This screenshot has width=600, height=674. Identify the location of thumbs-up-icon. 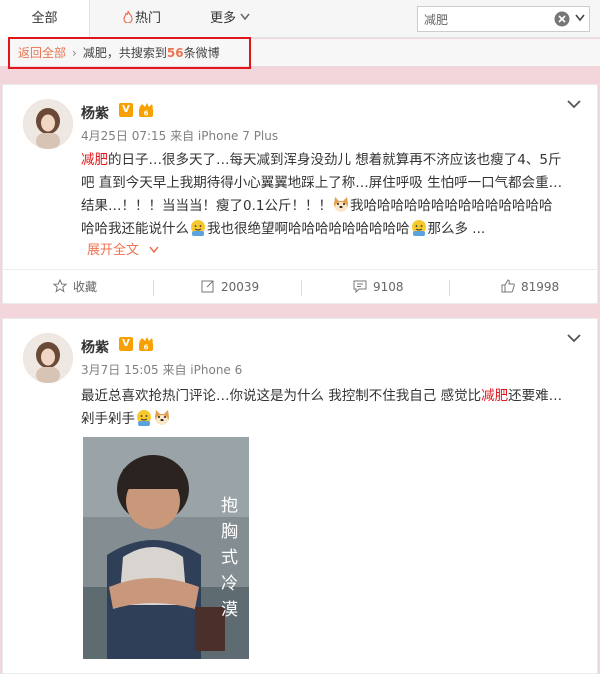
(508, 286).